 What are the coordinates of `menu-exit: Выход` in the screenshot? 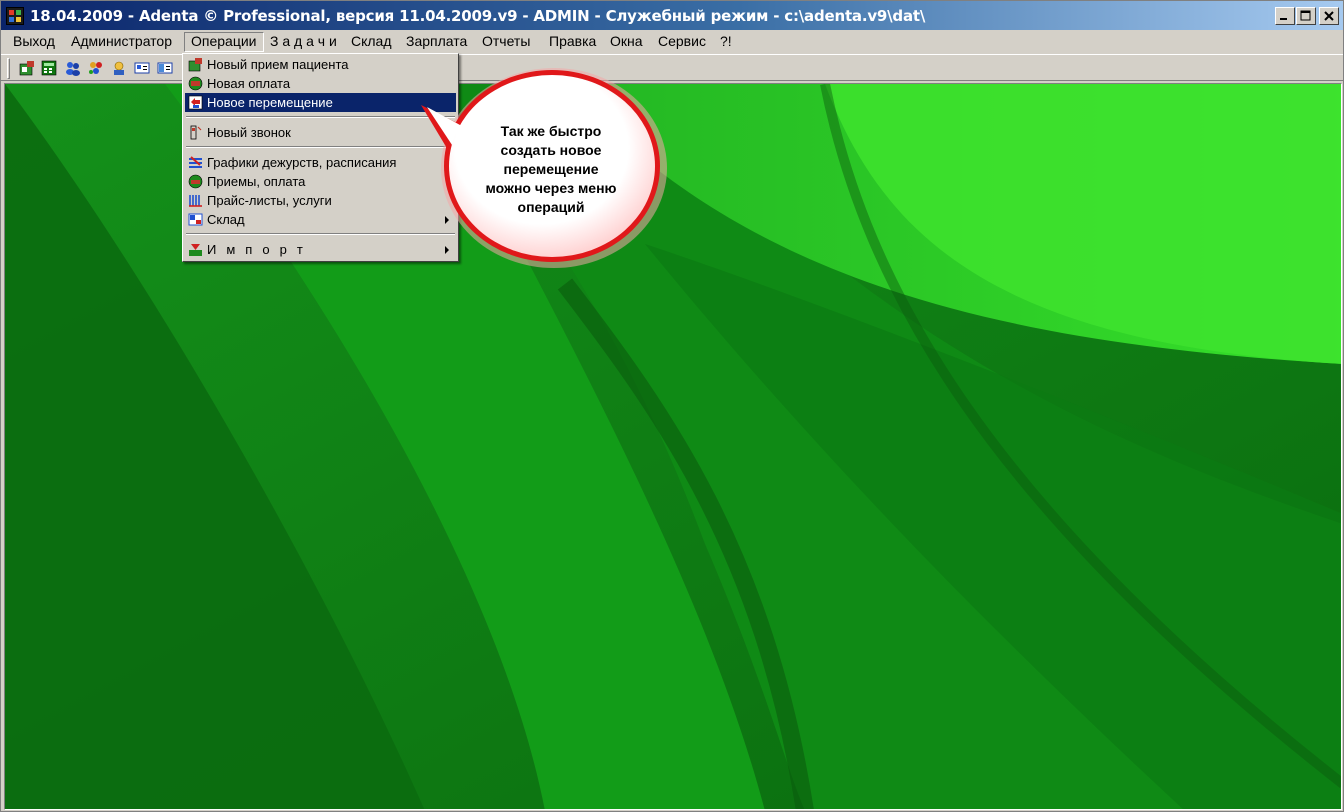 It's located at (34, 42).